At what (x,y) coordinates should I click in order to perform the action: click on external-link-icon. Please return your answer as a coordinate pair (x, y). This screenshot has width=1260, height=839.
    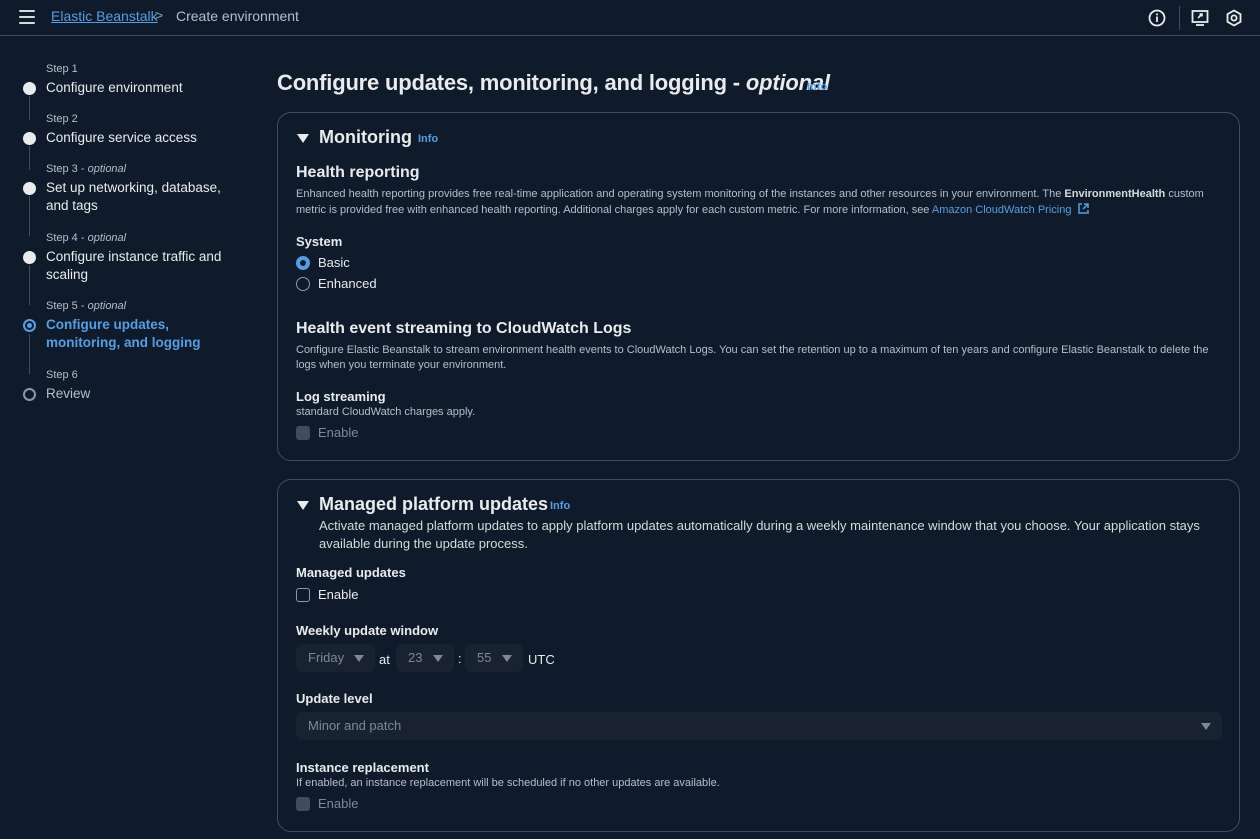
    Looking at the image, I should click on (1083, 208).